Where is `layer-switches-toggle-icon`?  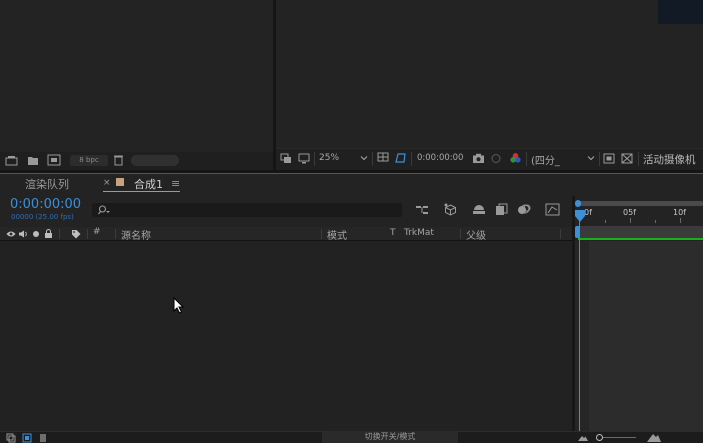
layer-switches-toggle-icon is located at coordinates (11, 438).